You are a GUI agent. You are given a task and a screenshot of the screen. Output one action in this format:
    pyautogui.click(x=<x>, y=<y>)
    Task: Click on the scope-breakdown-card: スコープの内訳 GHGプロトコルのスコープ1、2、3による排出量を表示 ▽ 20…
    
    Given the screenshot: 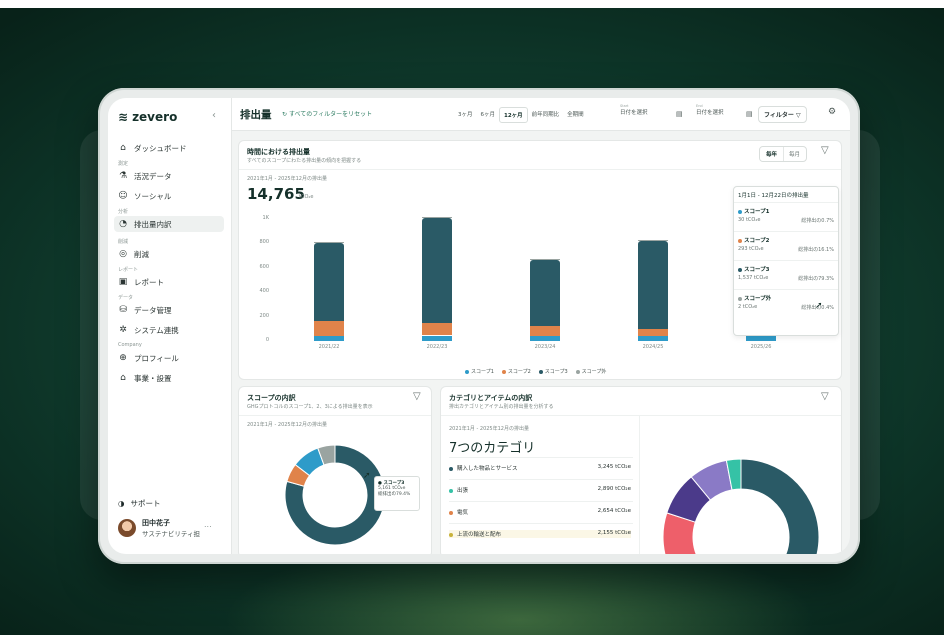 What is the action you would take?
    pyautogui.click(x=335, y=470)
    